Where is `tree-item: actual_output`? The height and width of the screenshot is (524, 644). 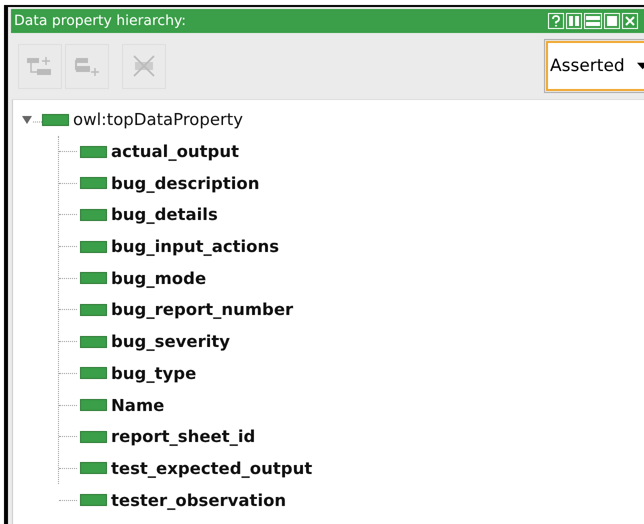 tree-item: actual_output is located at coordinates (175, 152).